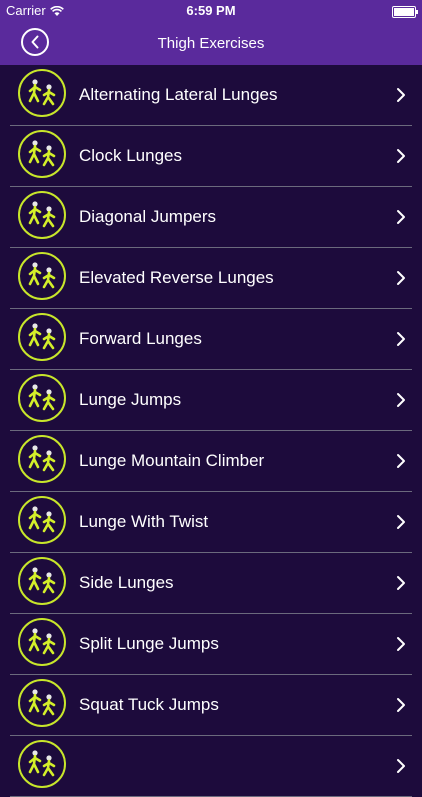 The height and width of the screenshot is (797, 422). What do you see at coordinates (211, 339) in the screenshot?
I see `list-item: Forward Lunges` at bounding box center [211, 339].